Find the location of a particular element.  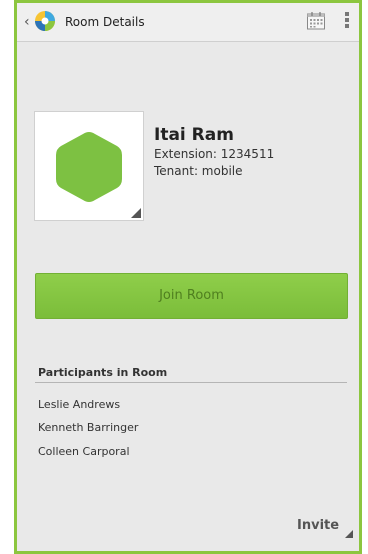

participant-item: Colleen Carporal is located at coordinates (84, 452).